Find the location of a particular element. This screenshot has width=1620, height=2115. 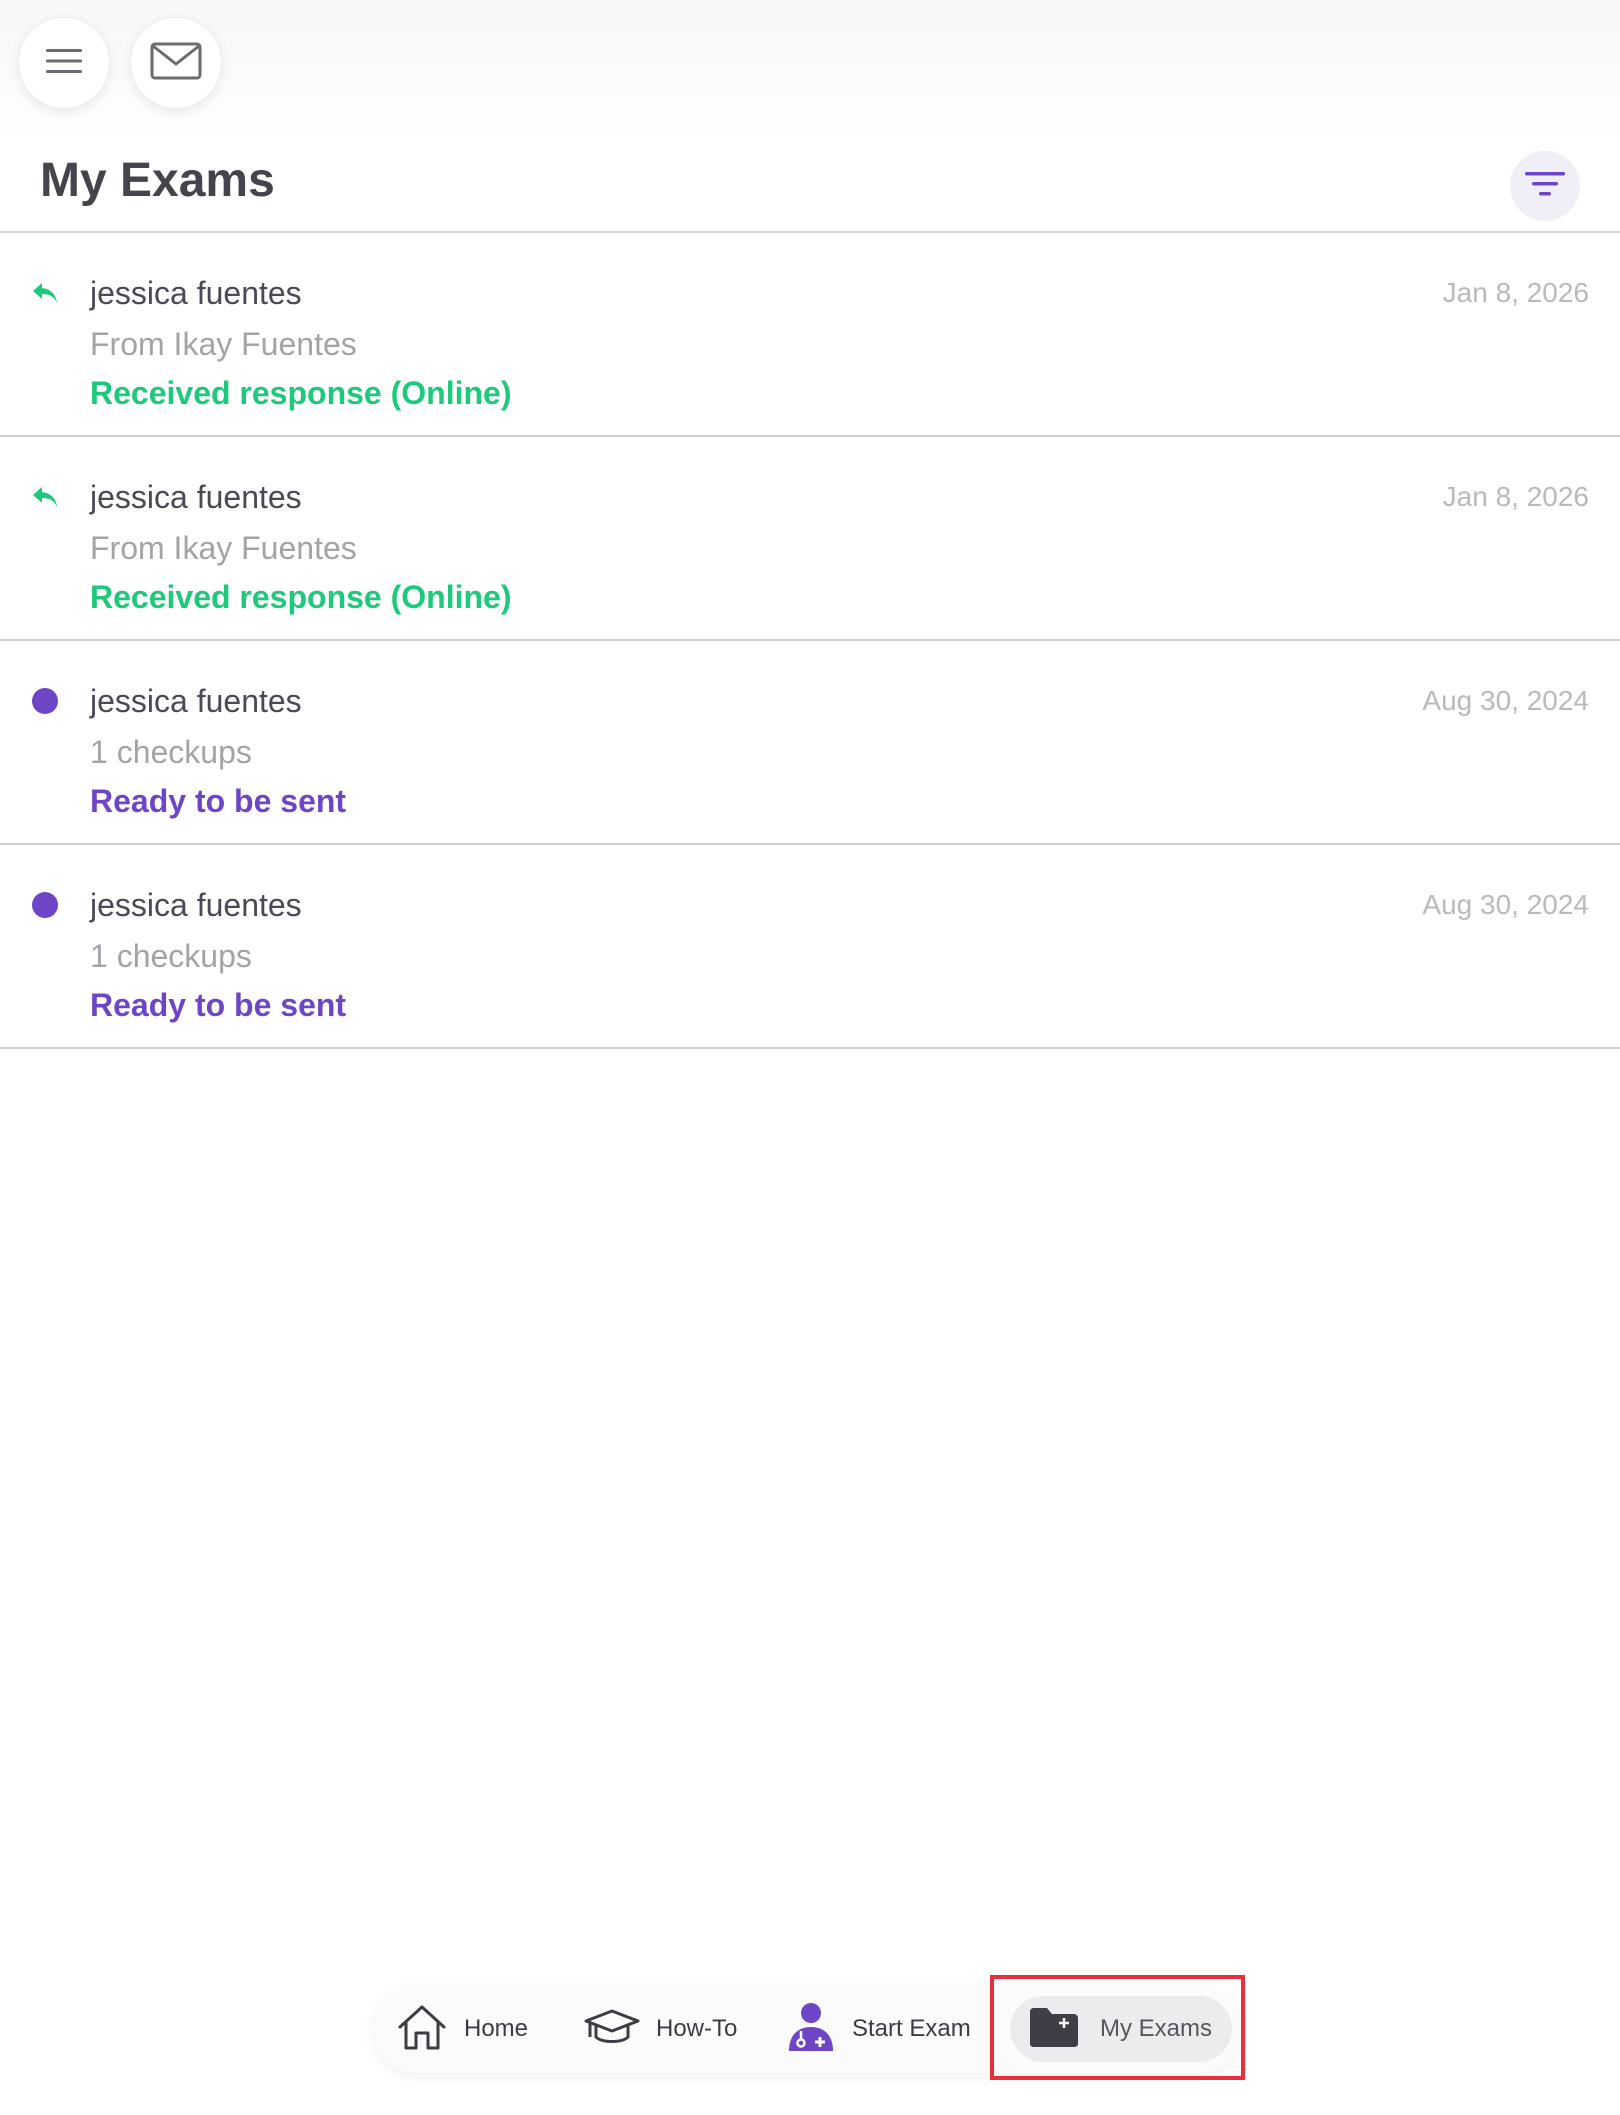

nav-my-exams: My Exams is located at coordinates (1121, 2029).